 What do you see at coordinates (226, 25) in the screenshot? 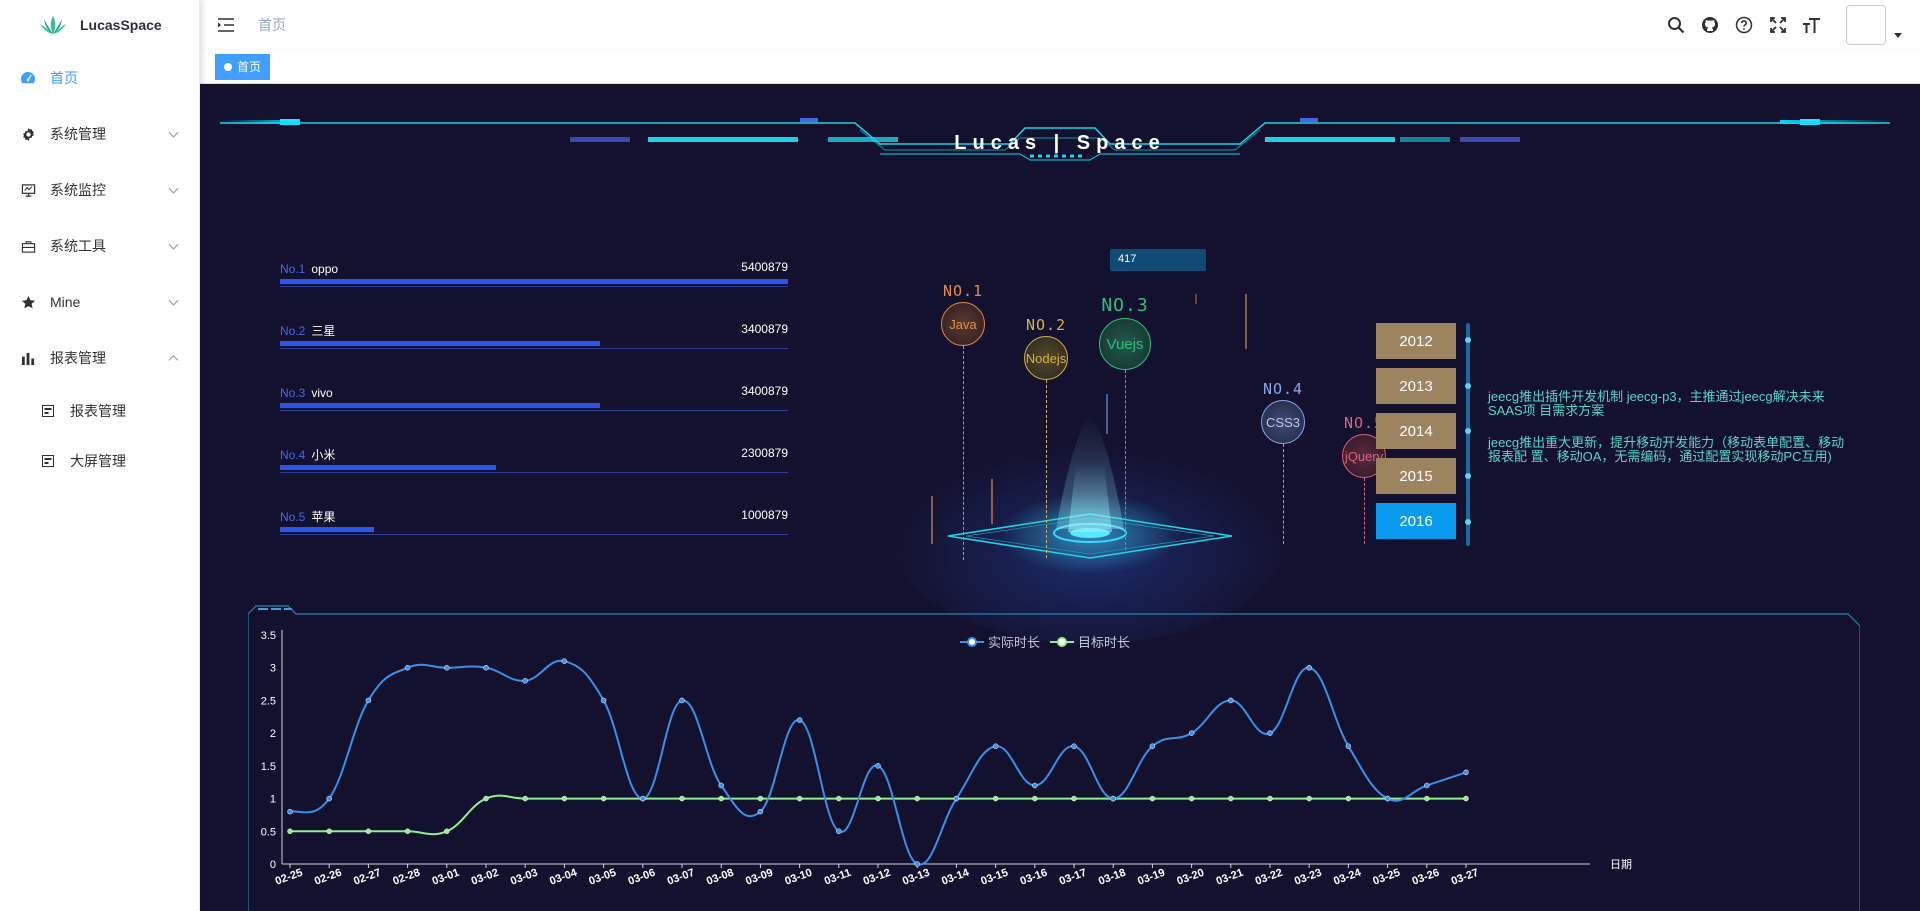
I see `hamburger-icon` at bounding box center [226, 25].